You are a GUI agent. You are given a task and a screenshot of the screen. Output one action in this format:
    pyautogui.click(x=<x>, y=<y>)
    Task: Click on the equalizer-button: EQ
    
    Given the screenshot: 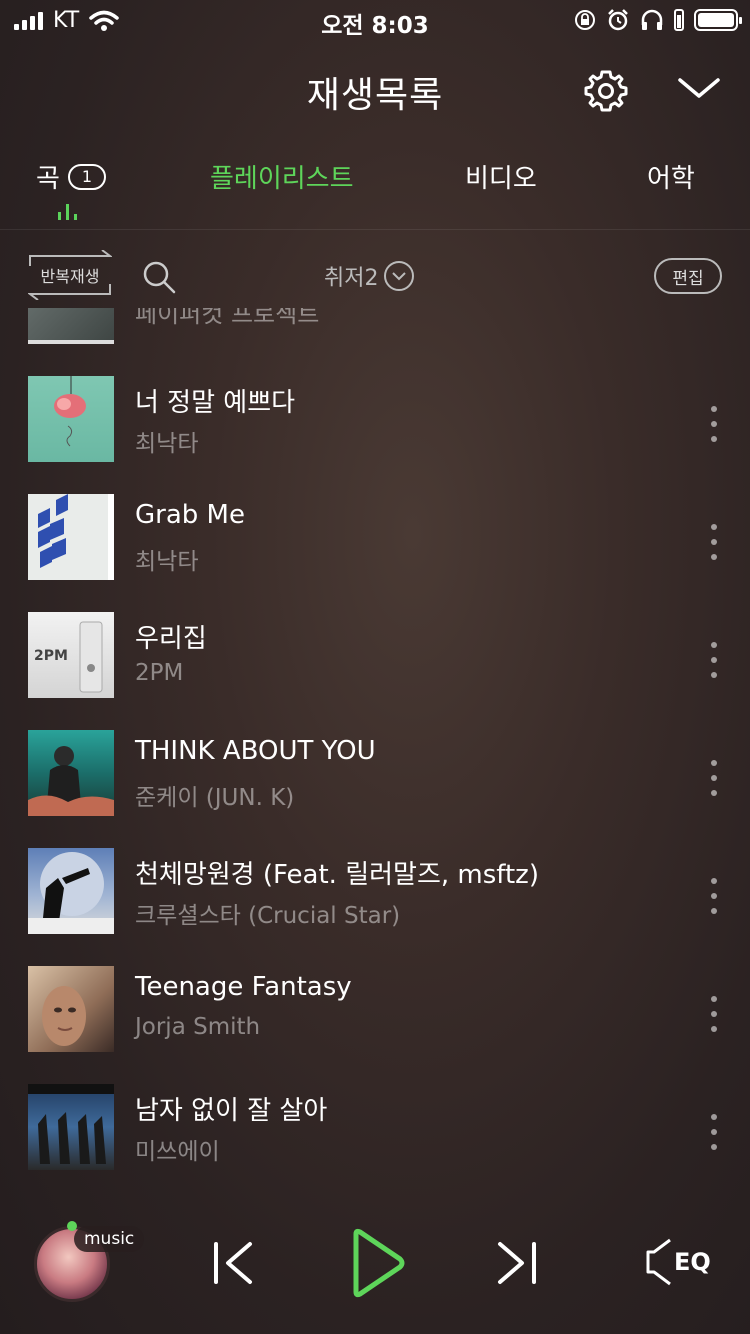 What is the action you would take?
    pyautogui.click(x=679, y=1262)
    